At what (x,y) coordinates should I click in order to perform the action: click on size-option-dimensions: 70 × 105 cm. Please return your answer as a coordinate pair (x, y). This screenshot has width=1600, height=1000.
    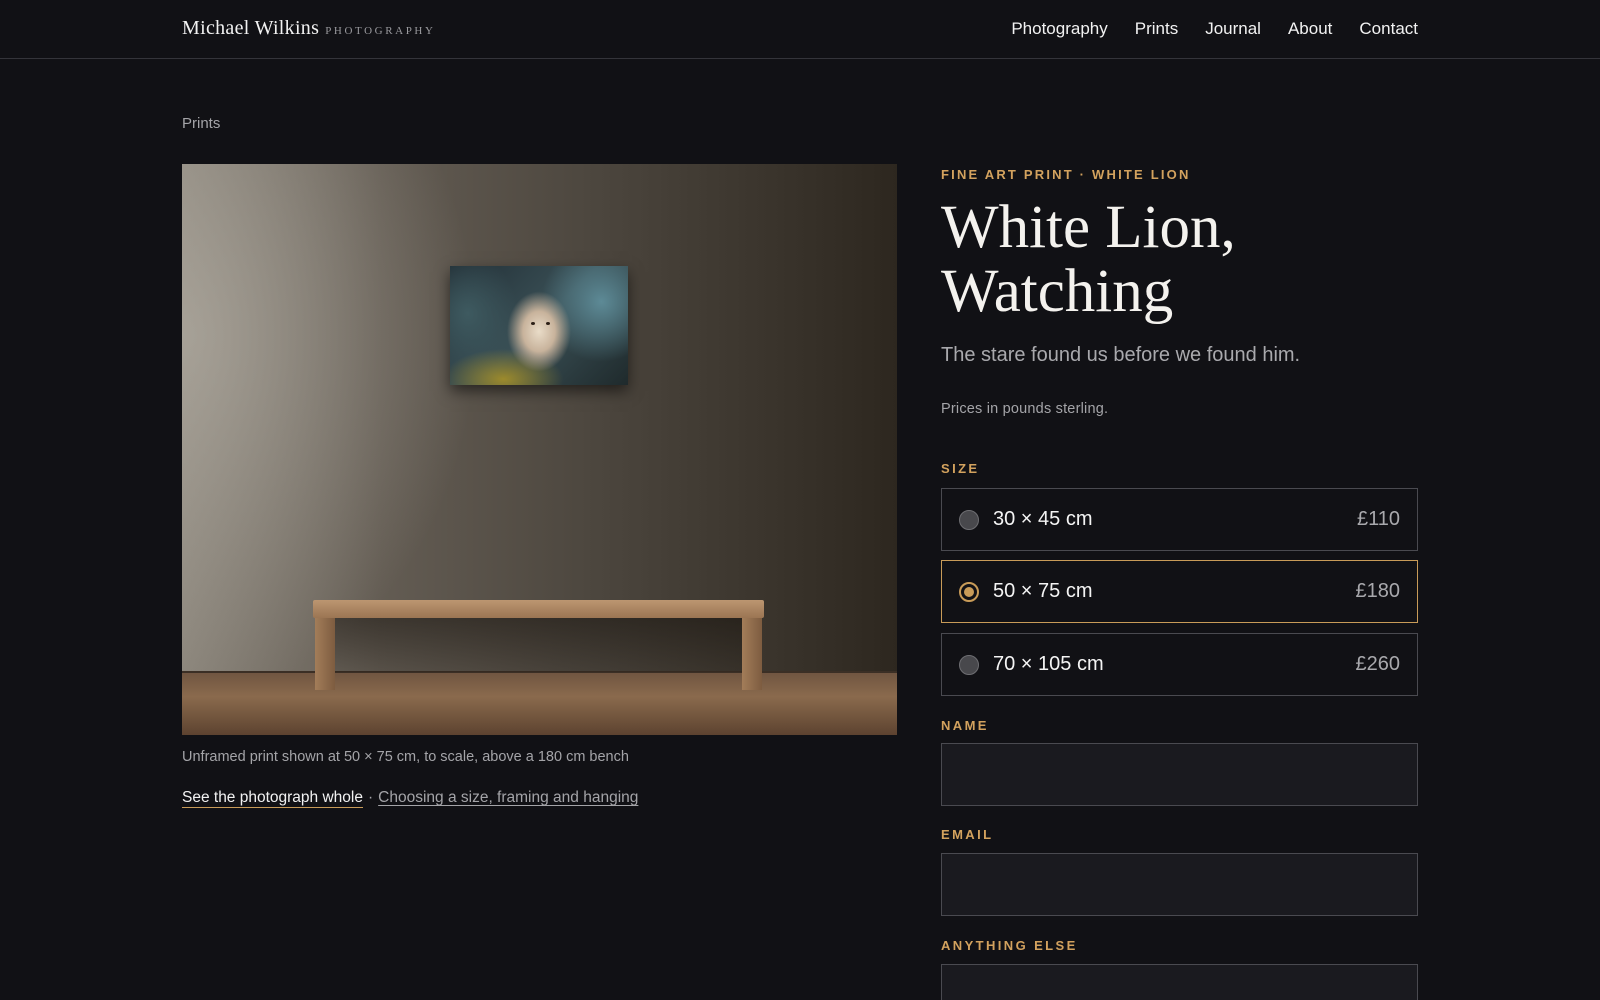
    Looking at the image, I should click on (1048, 664).